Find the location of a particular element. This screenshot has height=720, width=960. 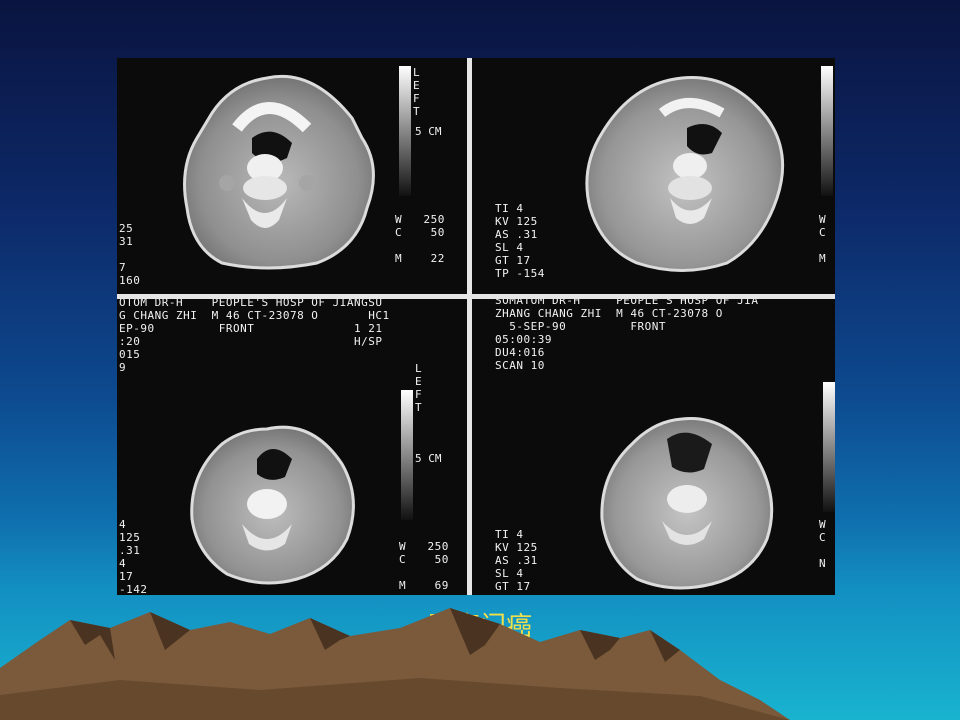

panel-tl-scale-label: 5 CM is located at coordinates (428, 131).